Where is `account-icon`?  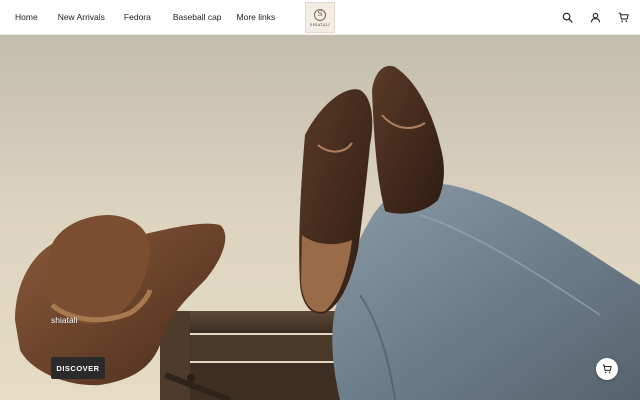
account-icon is located at coordinates (595, 18).